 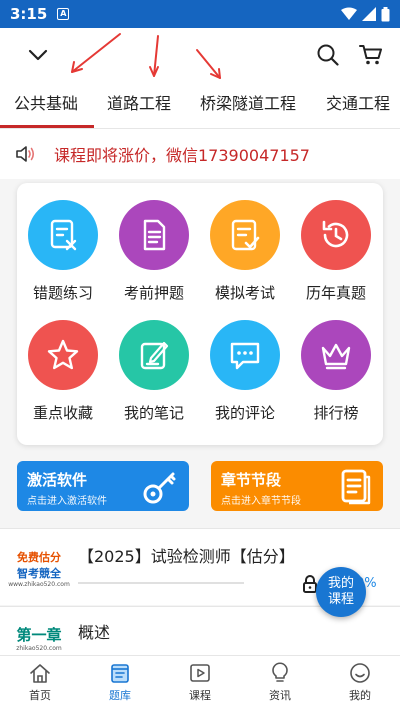 I want to click on smile-icon, so click(x=360, y=673).